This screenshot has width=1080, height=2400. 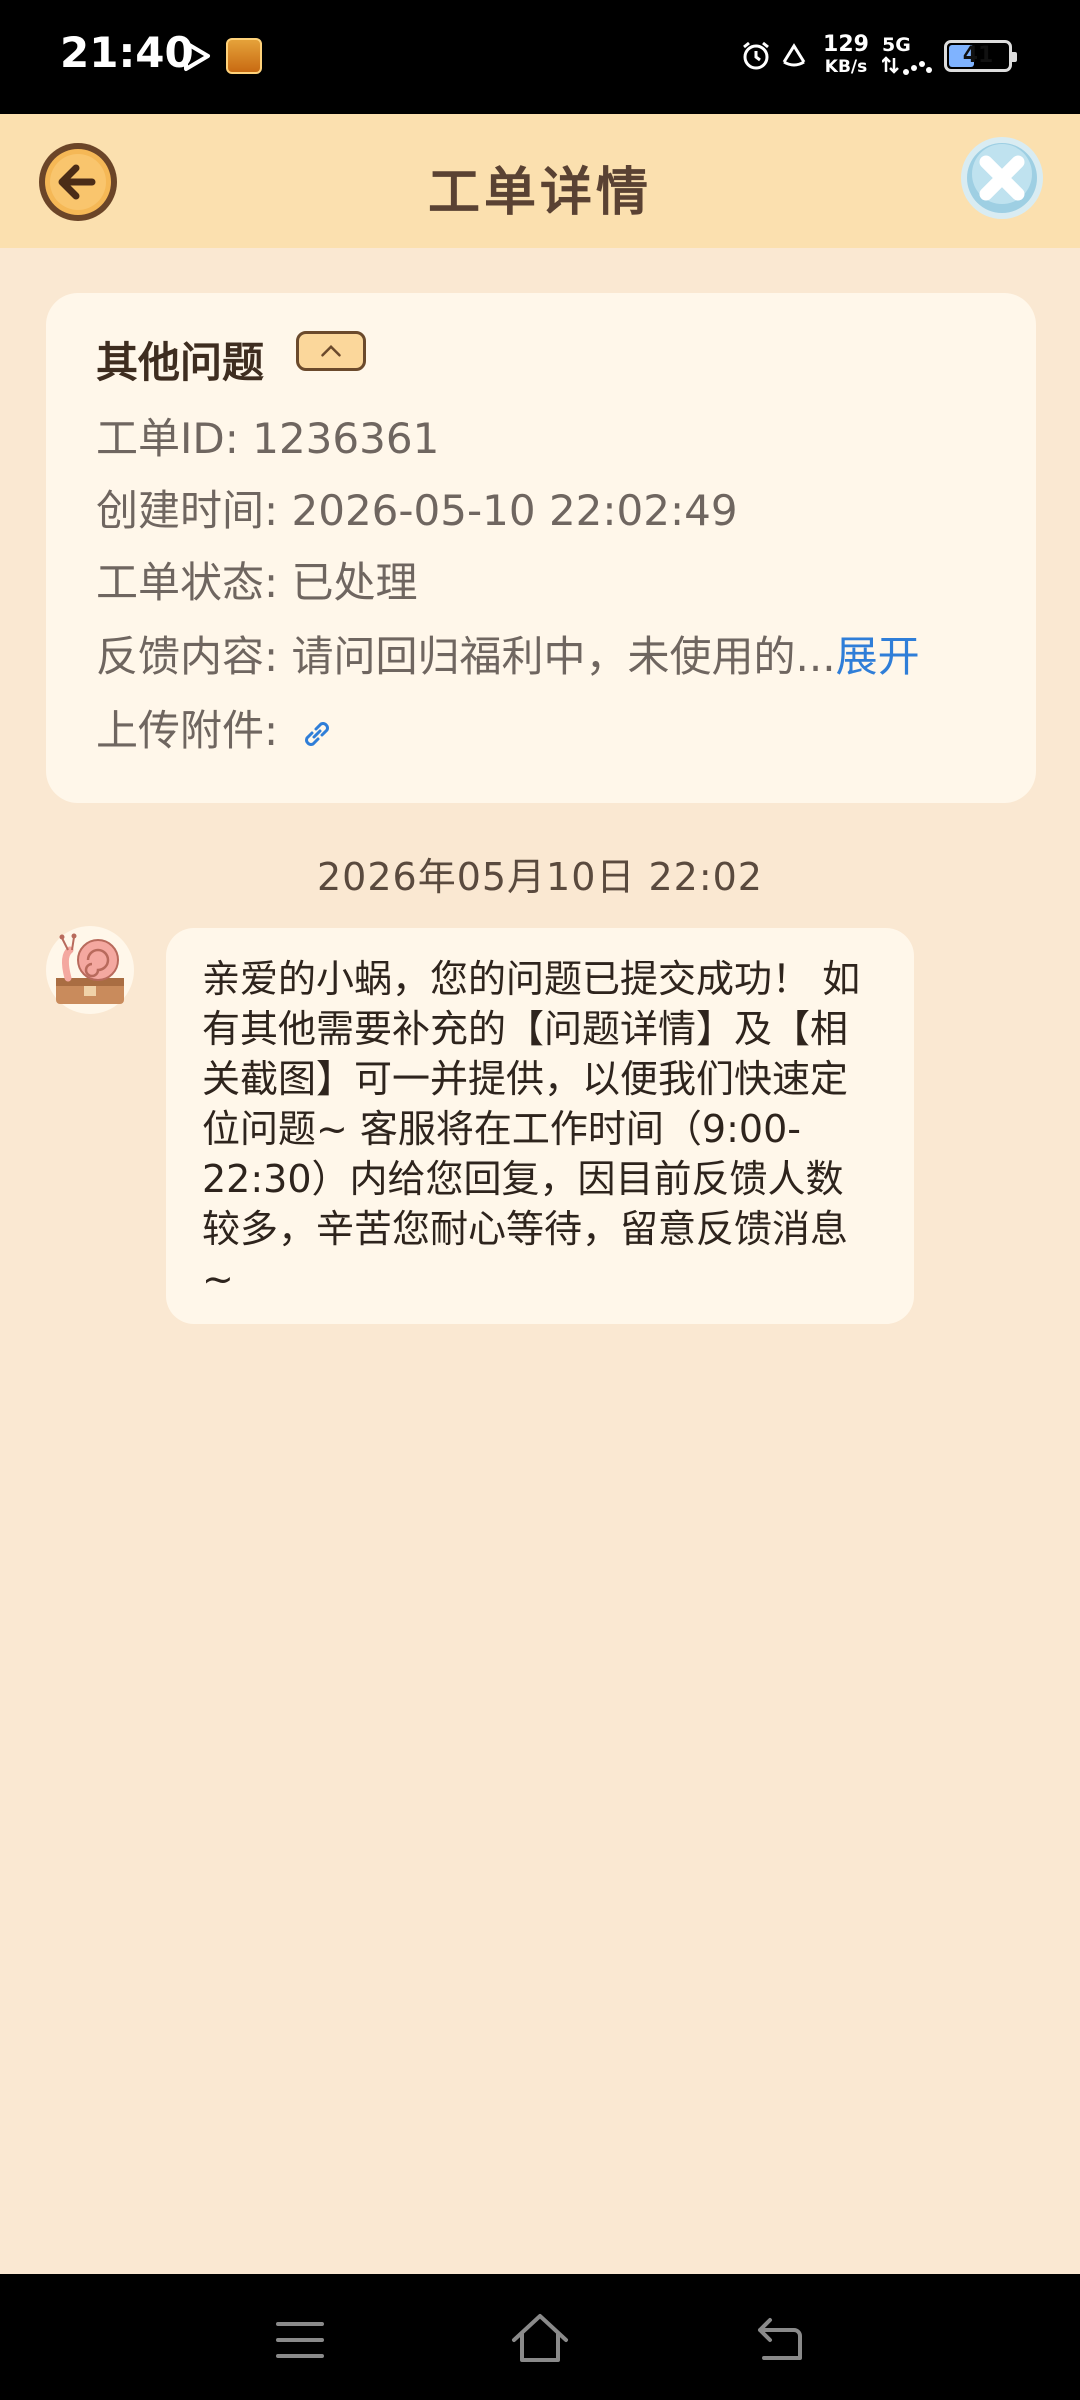 I want to click on alarm-icon, so click(x=756, y=55).